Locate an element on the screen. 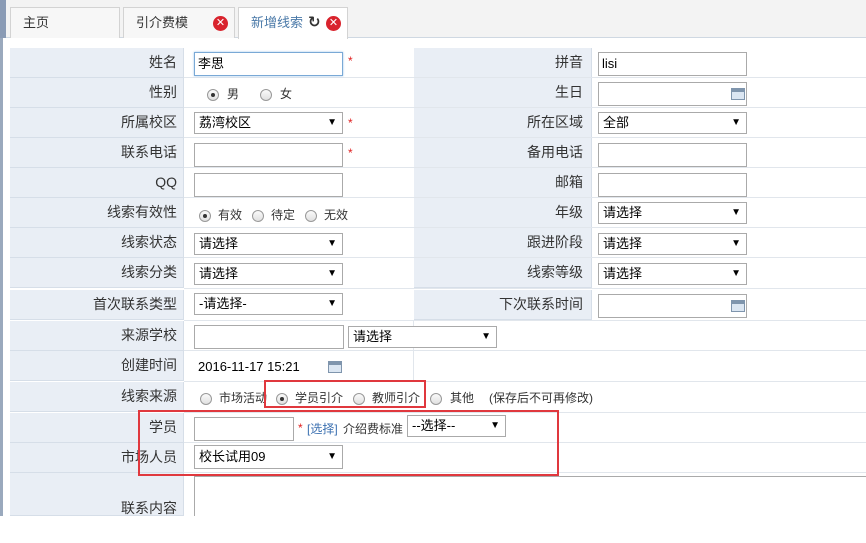 The width and height of the screenshot is (866, 543). name-input: 李思 is located at coordinates (268, 64).